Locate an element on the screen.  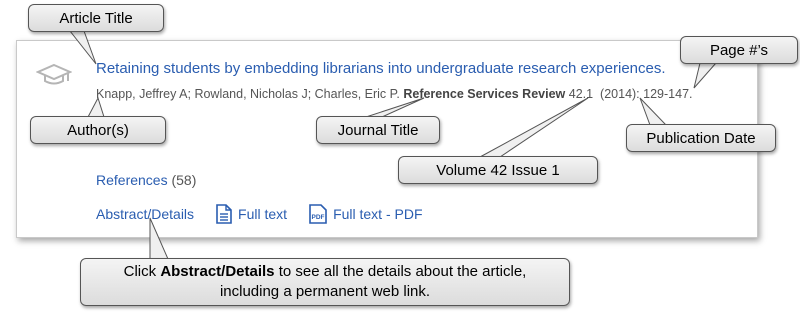
callout-journal-title: Journal Title is located at coordinates (378, 130).